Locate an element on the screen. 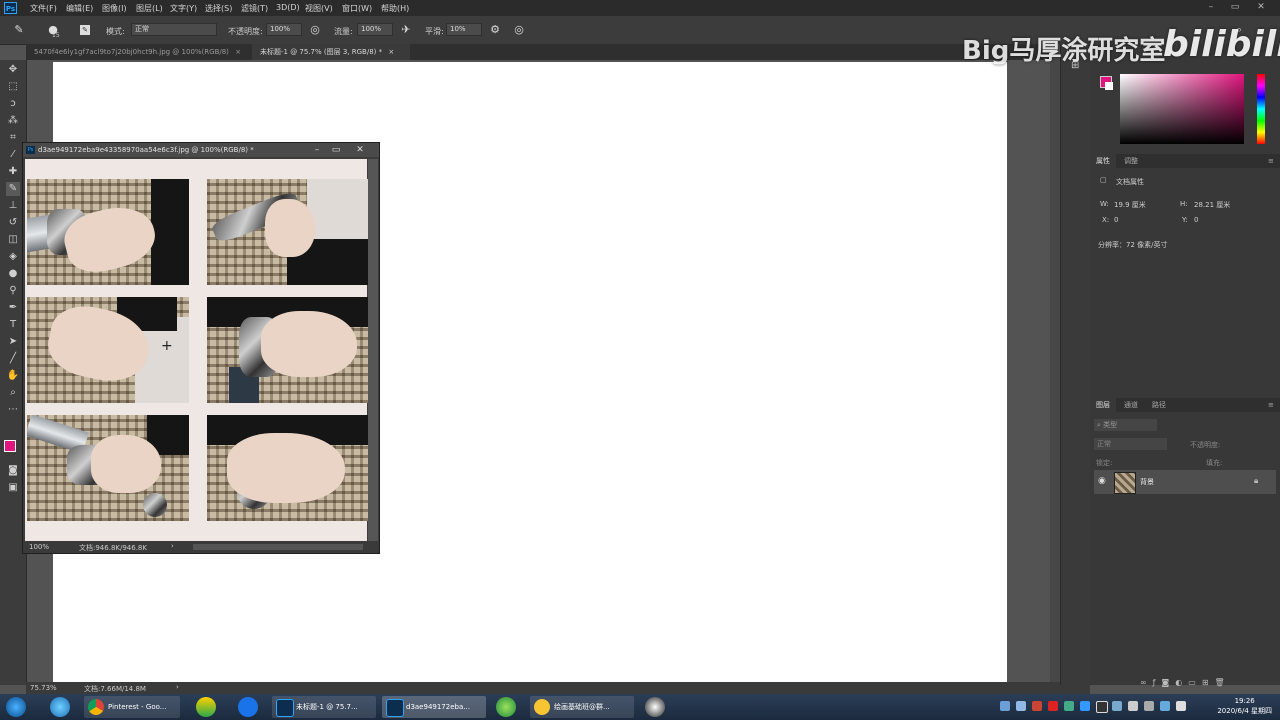 The height and width of the screenshot is (720, 1280). system-clock: 19:26 2020/6/4 星期四 is located at coordinates (1244, 706).